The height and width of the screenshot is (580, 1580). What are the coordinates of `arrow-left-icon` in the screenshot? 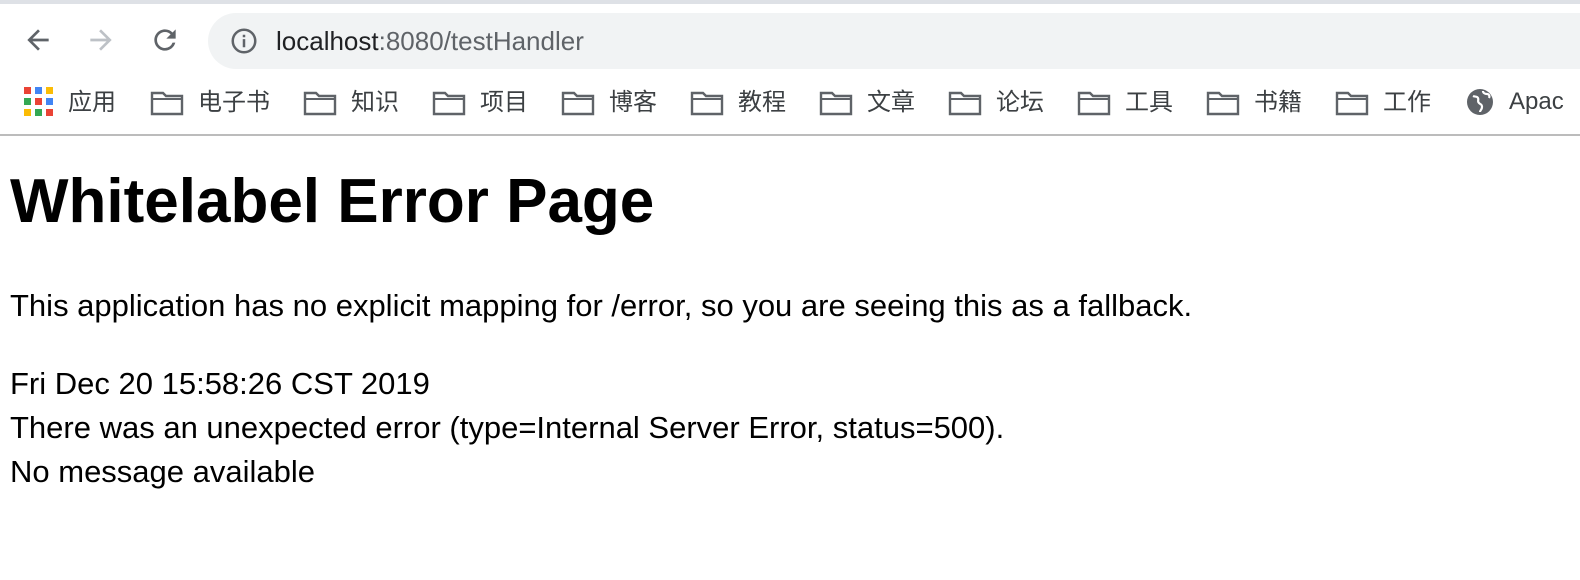 It's located at (38, 40).